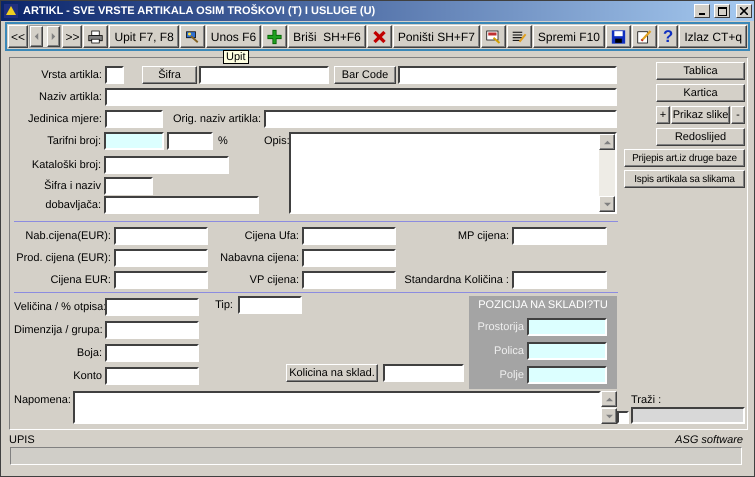 Image resolution: width=755 pixels, height=477 pixels. Describe the element at coordinates (43, 400) in the screenshot. I see `field-label: Napomena:` at that location.